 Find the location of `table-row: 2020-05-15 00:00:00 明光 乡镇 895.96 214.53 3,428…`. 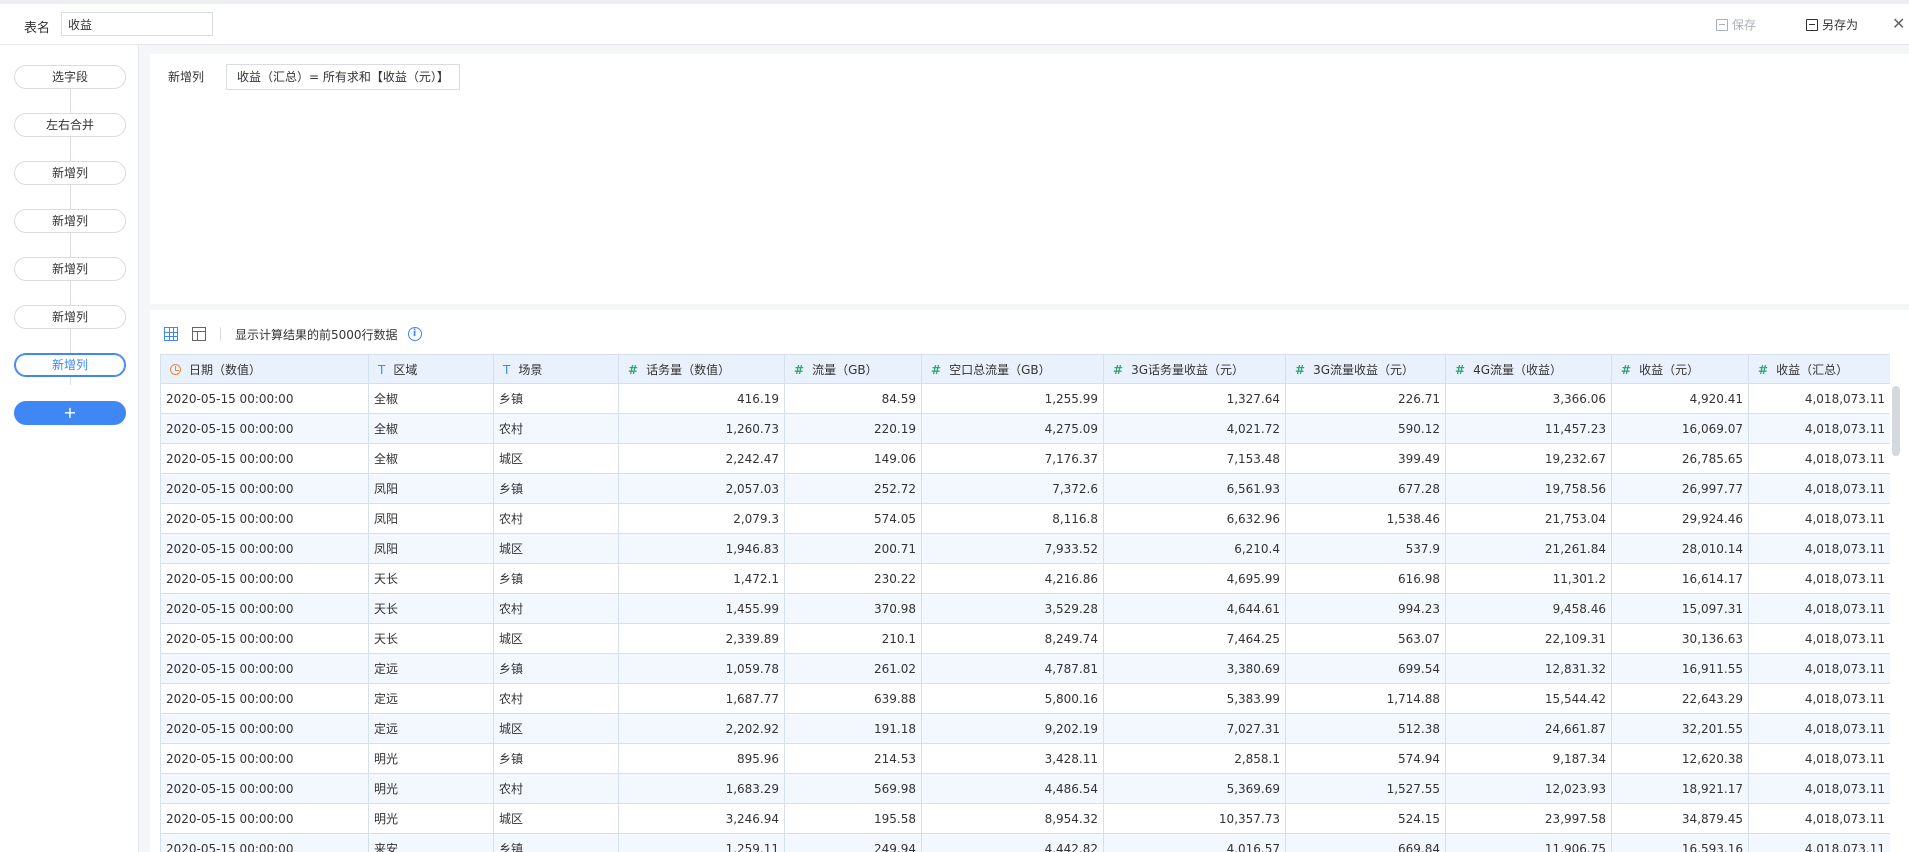

table-row: 2020-05-15 00:00:00 明光 乡镇 895.96 214.53 3,428… is located at coordinates (1025, 758).